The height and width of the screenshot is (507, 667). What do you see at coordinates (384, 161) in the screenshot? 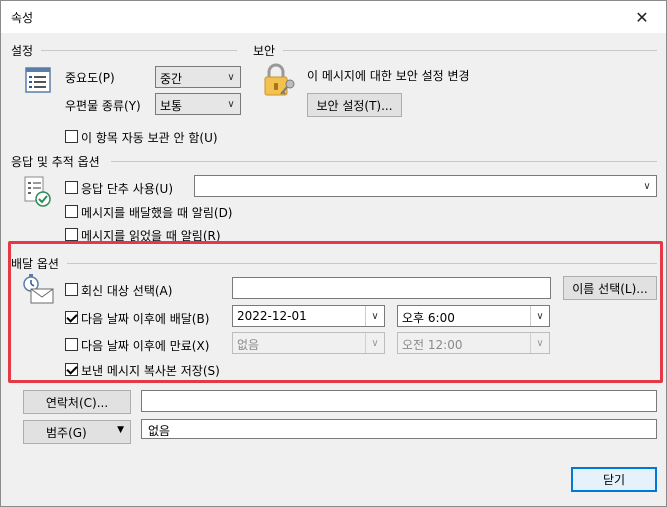
I see `voting-divider` at bounding box center [384, 161].